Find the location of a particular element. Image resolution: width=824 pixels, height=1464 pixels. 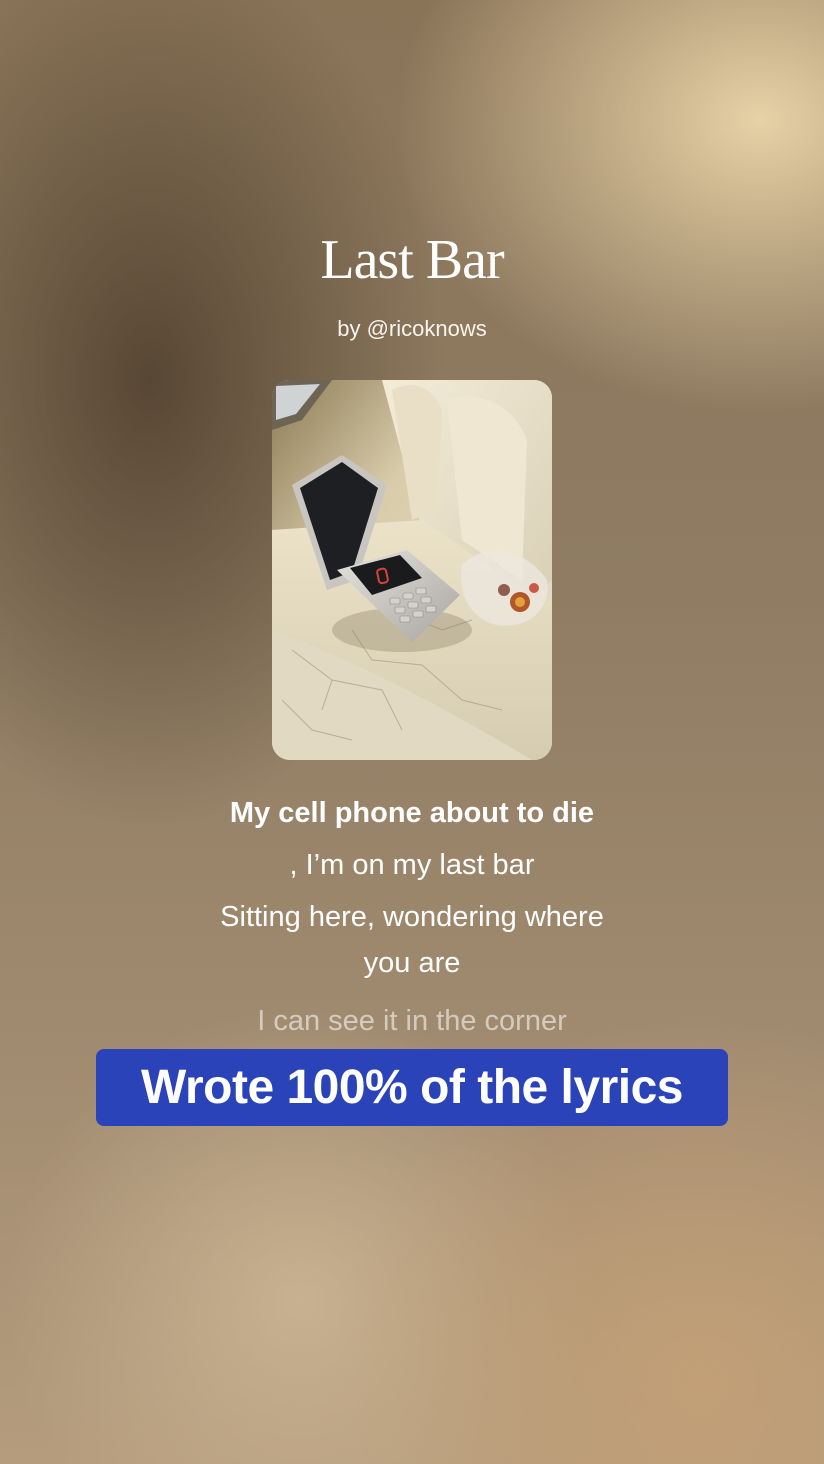

lyric-line-current: My cell phone about to die is located at coordinates (412, 813).